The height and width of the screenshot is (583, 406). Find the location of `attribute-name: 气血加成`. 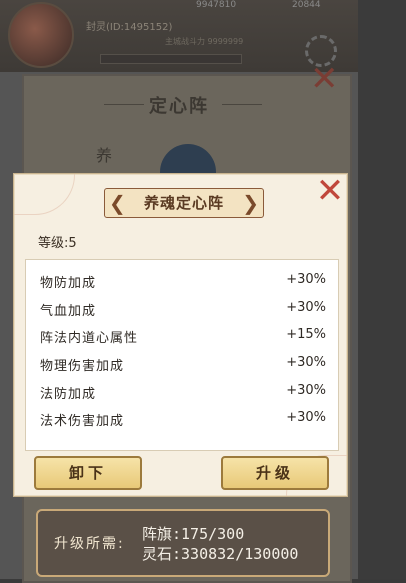

attribute-name: 气血加成 is located at coordinates (68, 311).